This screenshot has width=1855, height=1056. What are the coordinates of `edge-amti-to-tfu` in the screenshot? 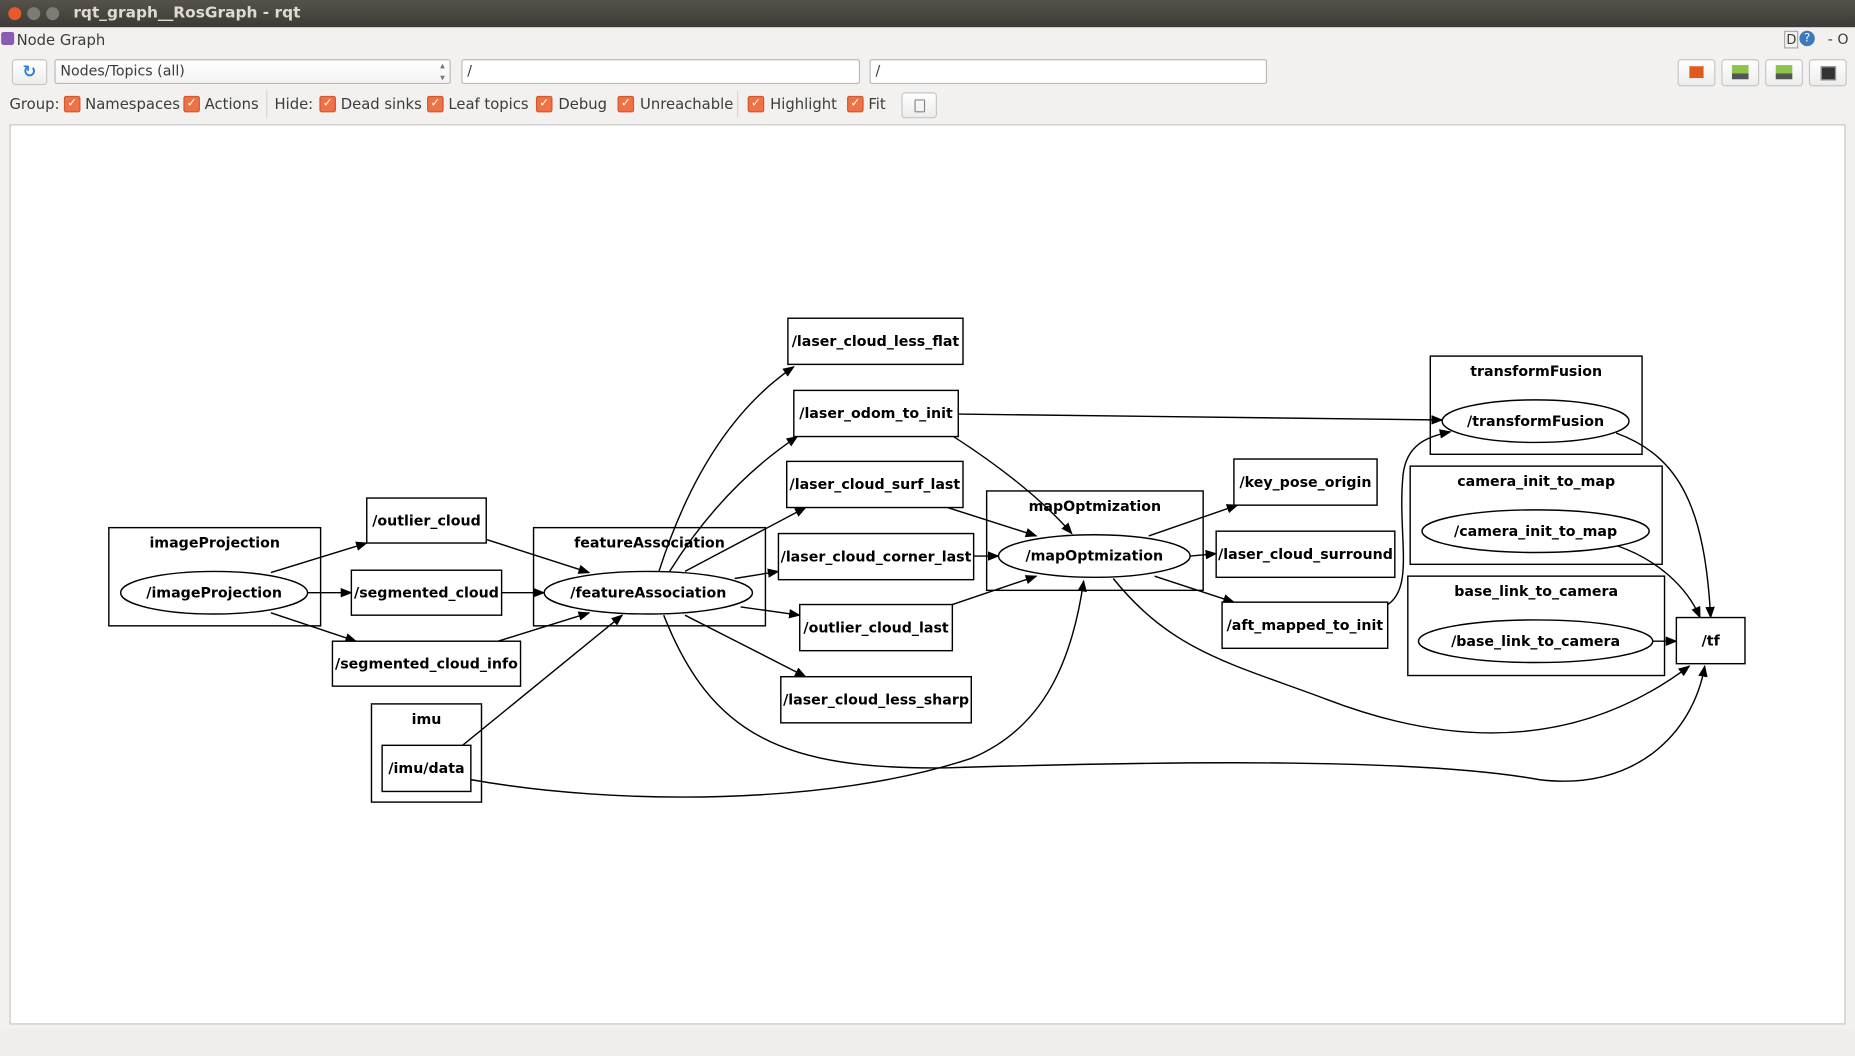 It's located at (1419, 517).